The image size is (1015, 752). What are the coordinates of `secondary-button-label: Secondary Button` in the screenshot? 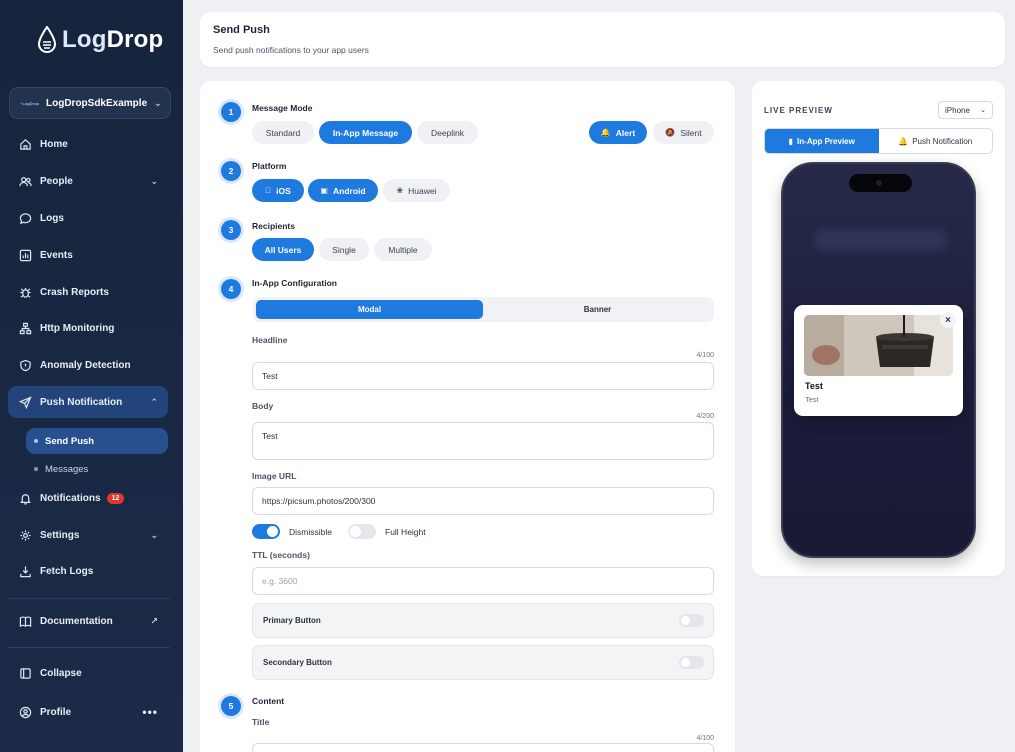 It's located at (297, 662).